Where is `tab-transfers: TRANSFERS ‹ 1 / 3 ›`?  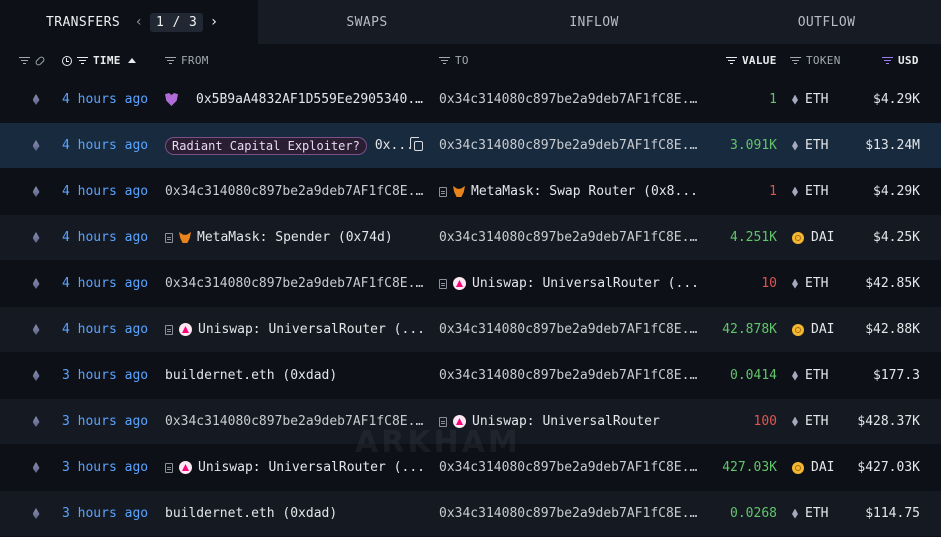
tab-transfers: TRANSFERS ‹ 1 / 3 › is located at coordinates (129, 22).